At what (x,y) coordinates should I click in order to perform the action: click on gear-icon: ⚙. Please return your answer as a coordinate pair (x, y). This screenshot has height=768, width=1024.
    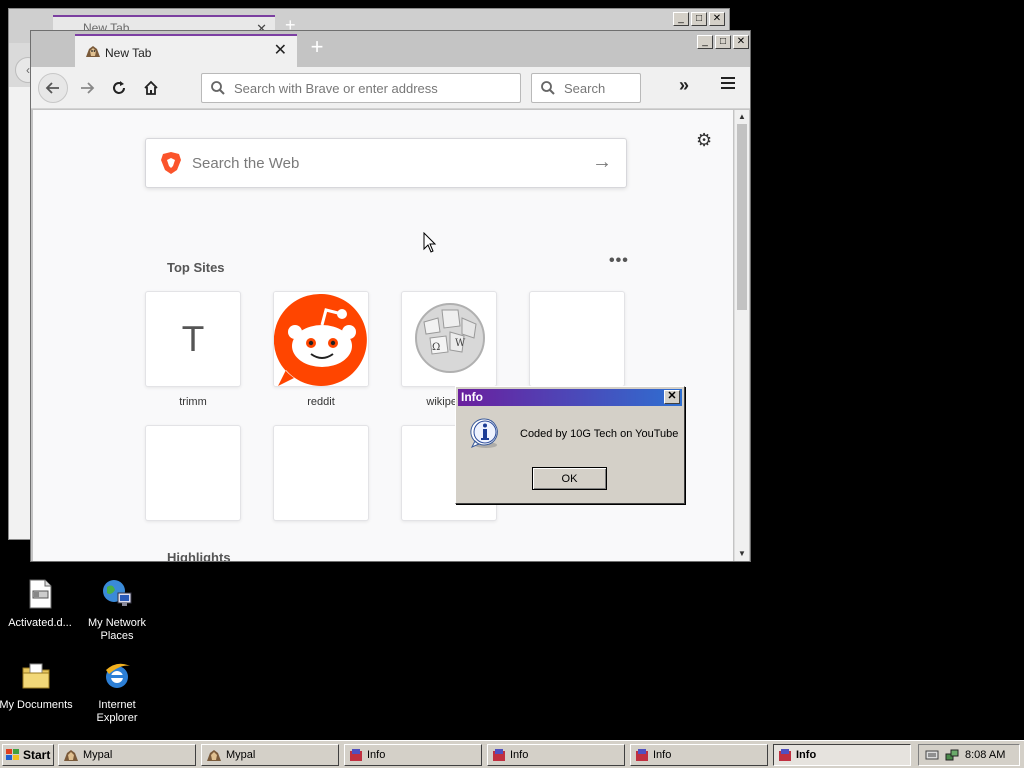
    Looking at the image, I should click on (704, 140).